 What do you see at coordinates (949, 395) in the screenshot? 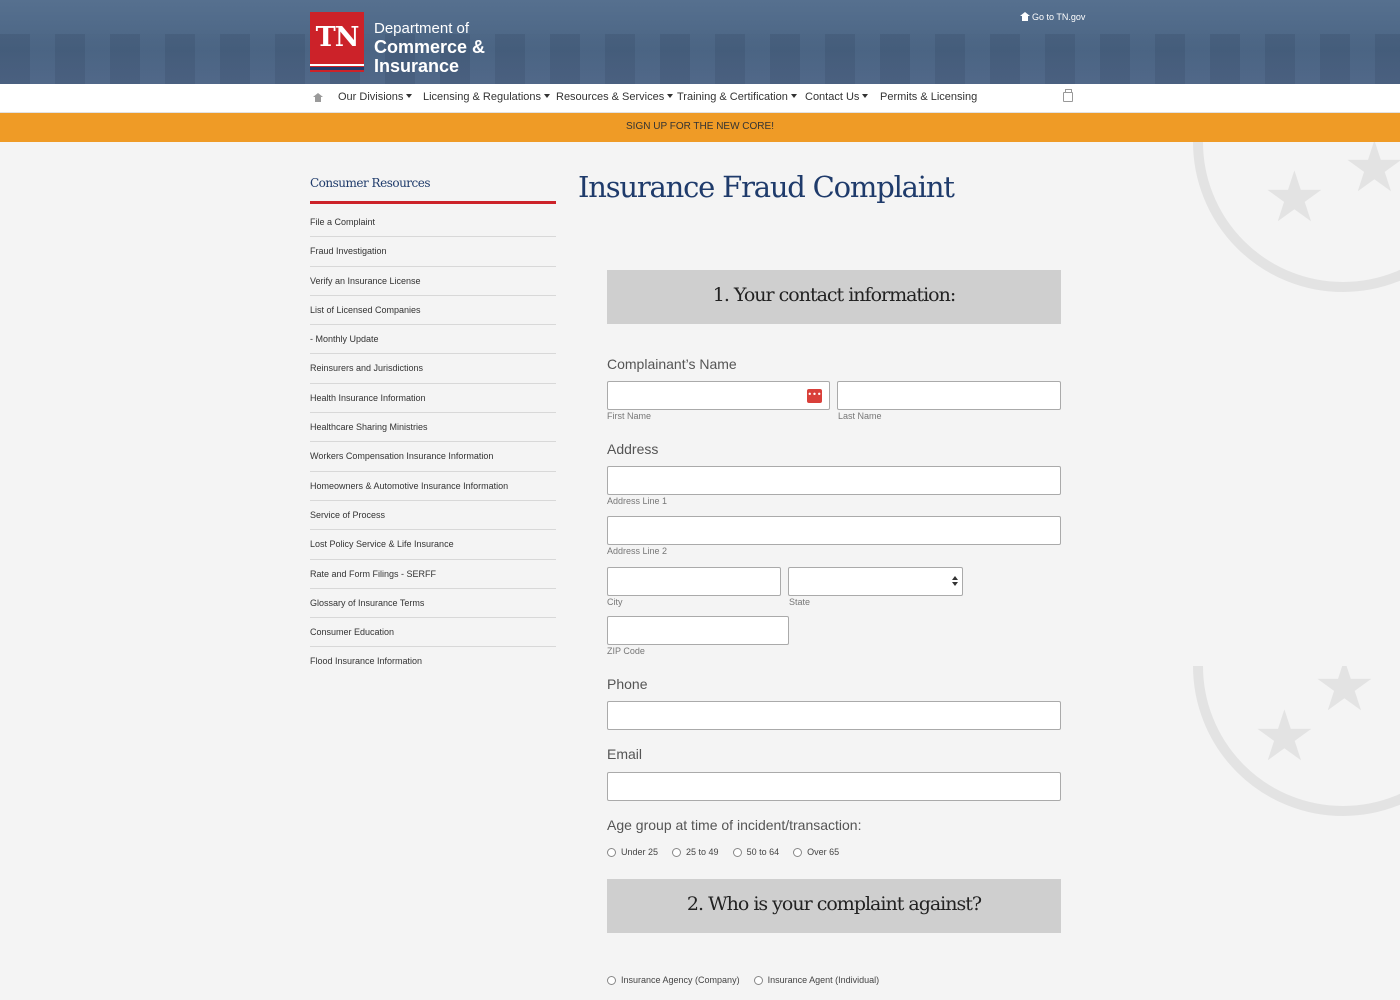
I see `last-name-input` at bounding box center [949, 395].